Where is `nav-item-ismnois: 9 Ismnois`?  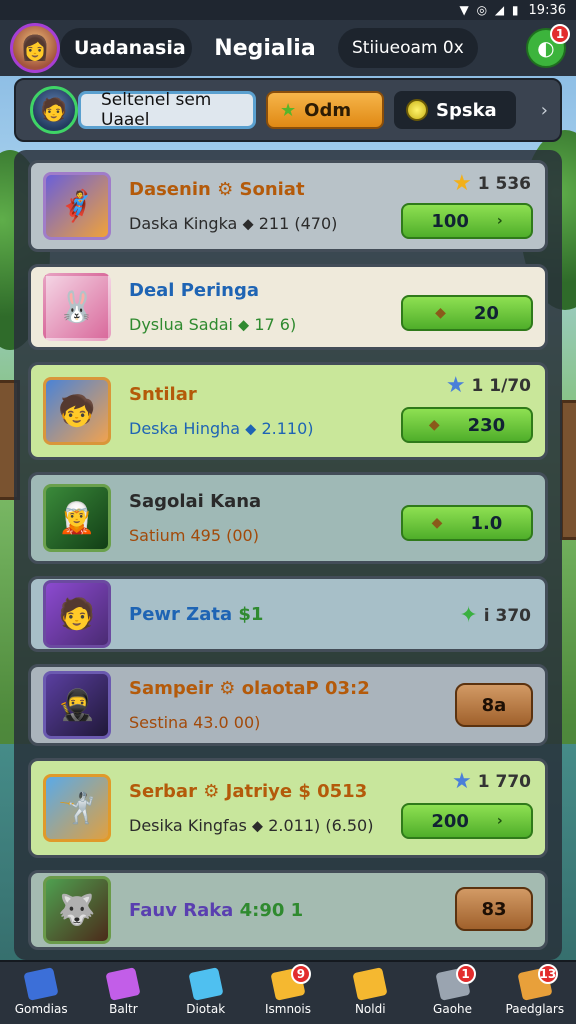
nav-item-ismnois: 9 Ismnois is located at coordinates (288, 990).